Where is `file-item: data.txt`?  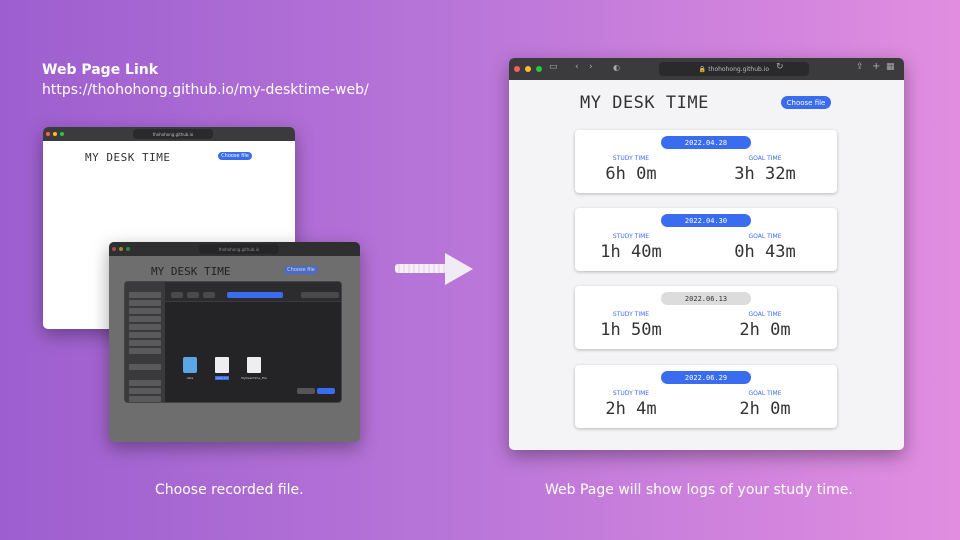 file-item: data.txt is located at coordinates (222, 368).